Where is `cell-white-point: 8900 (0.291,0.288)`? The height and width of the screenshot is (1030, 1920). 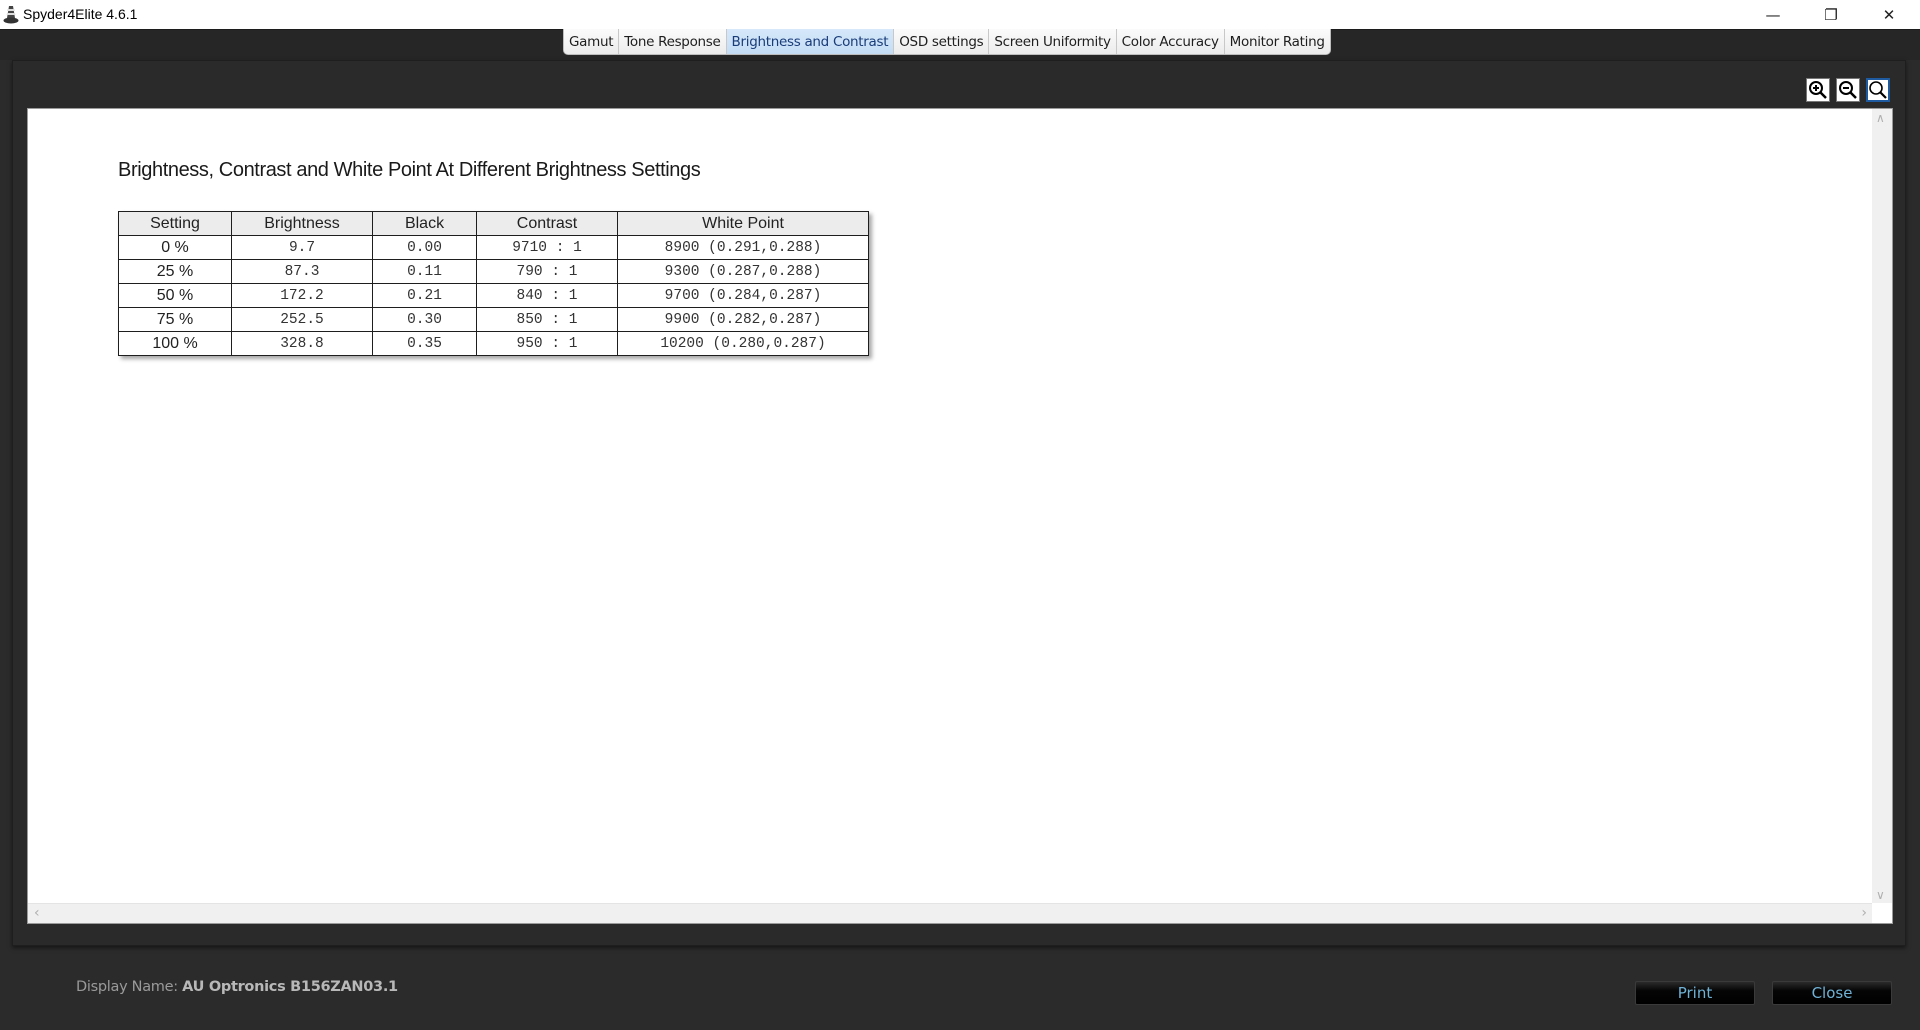 cell-white-point: 8900 (0.291,0.288) is located at coordinates (743, 247).